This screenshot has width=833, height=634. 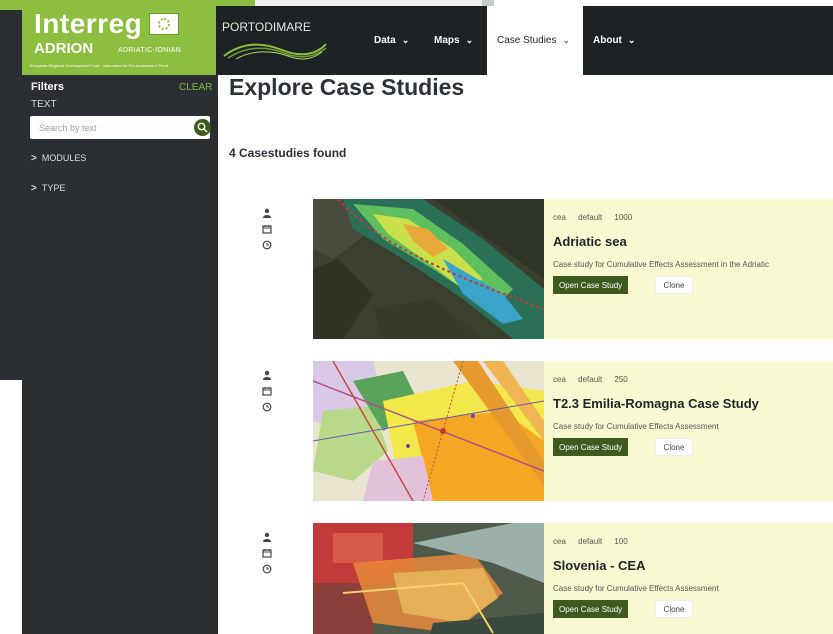 I want to click on card-meta: cea default 250, so click(x=595, y=379).